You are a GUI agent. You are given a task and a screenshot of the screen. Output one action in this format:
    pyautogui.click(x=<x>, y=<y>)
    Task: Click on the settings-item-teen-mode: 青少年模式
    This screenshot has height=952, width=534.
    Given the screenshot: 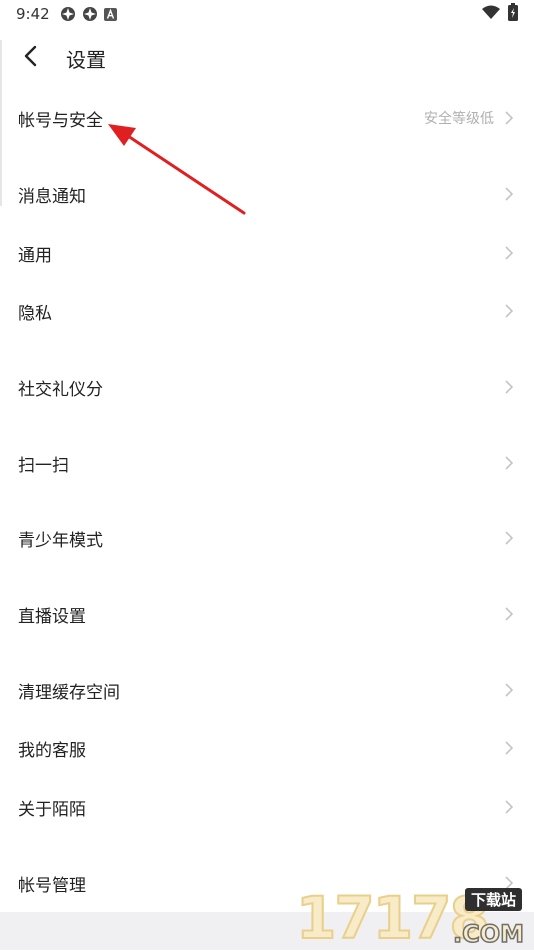 What is the action you would take?
    pyautogui.click(x=267, y=538)
    